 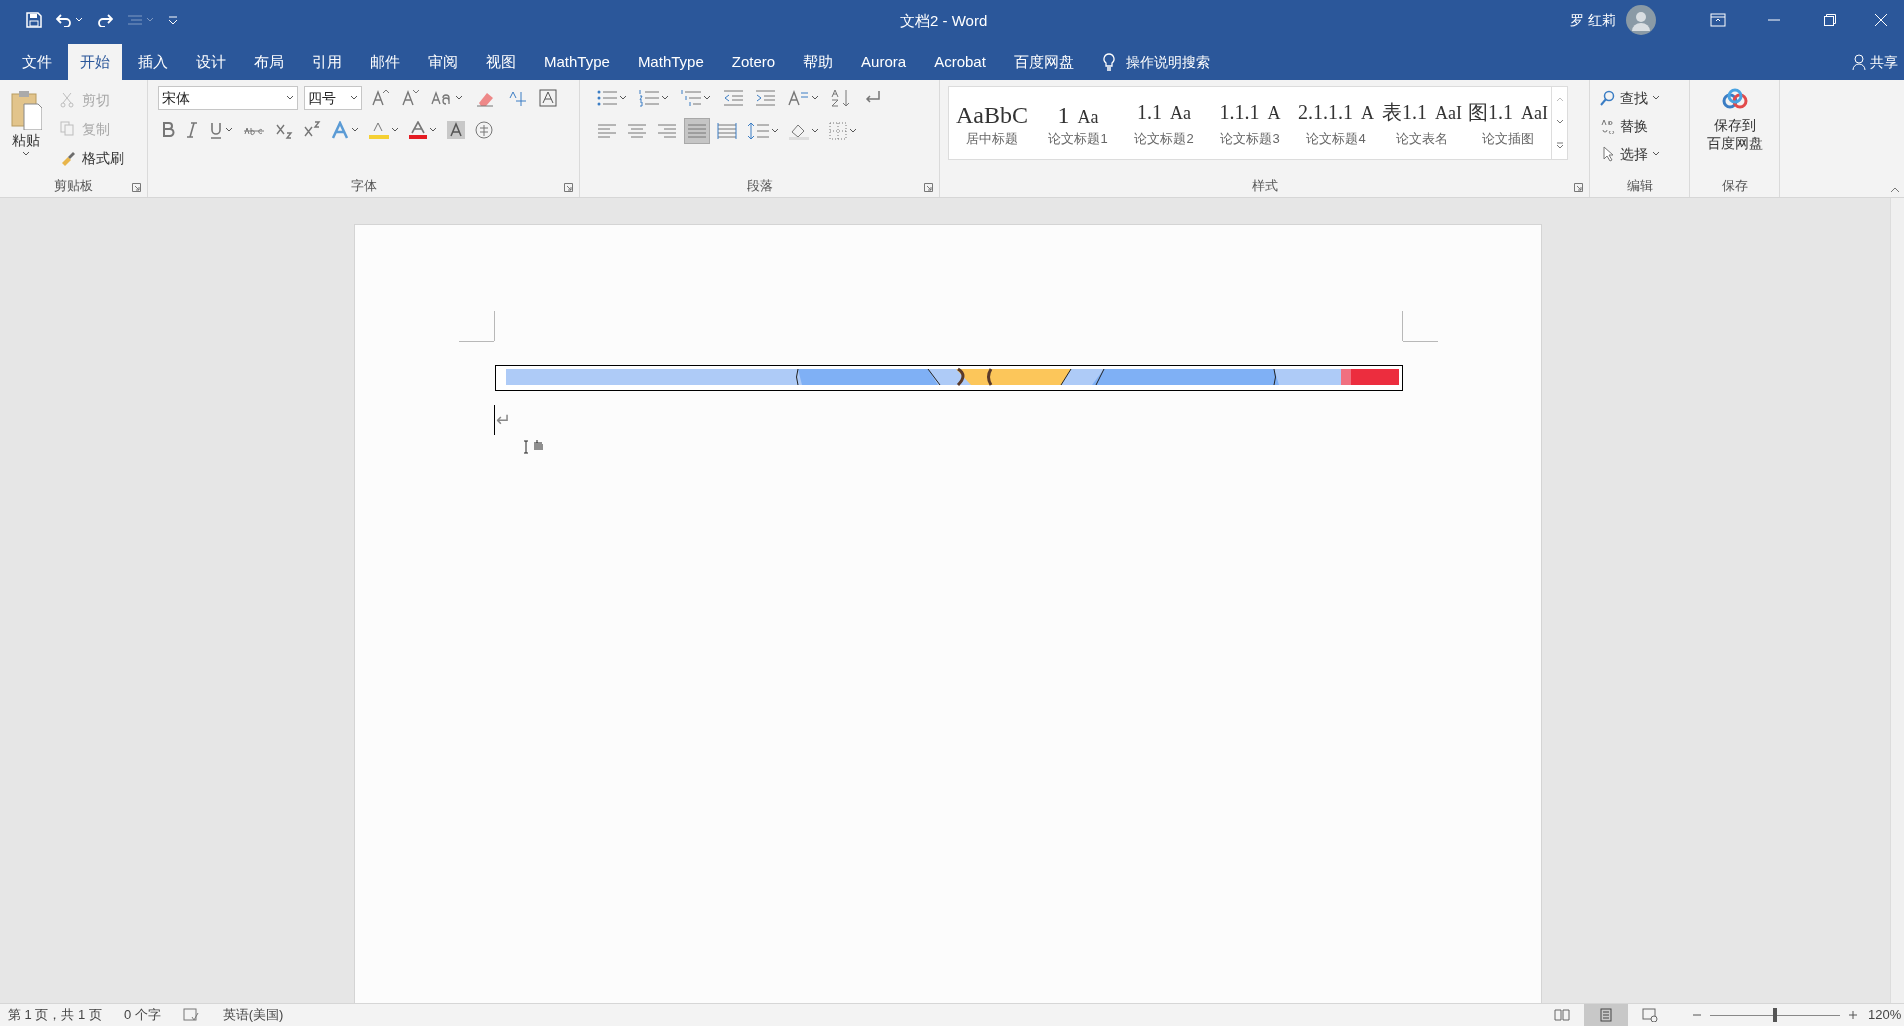 I want to click on language-status: 英语(美国), so click(x=253, y=1015).